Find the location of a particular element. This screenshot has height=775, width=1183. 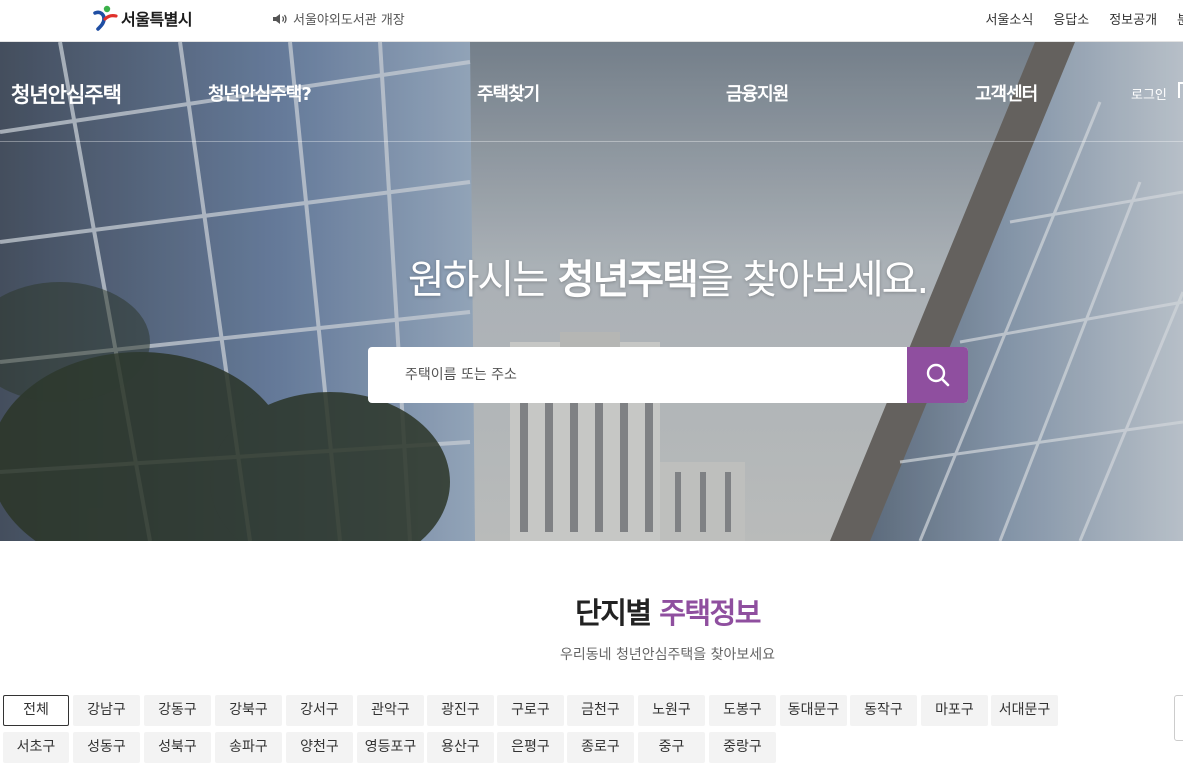

notice-banner: 서울야외도서관 개장 is located at coordinates (338, 18).